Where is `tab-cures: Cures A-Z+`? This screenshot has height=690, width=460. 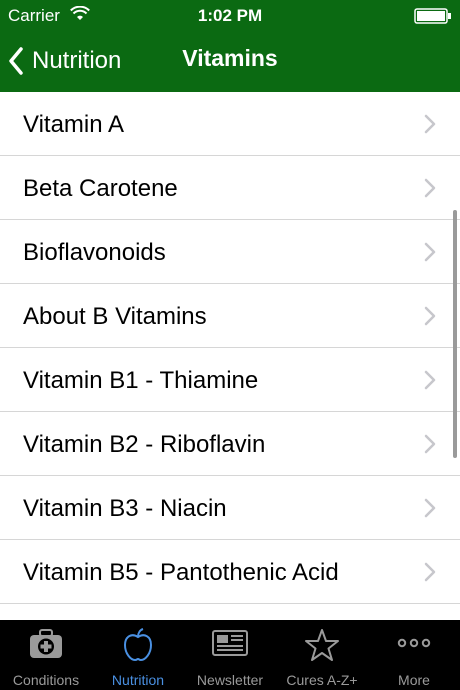 tab-cures: Cures A-Z+ is located at coordinates (322, 655).